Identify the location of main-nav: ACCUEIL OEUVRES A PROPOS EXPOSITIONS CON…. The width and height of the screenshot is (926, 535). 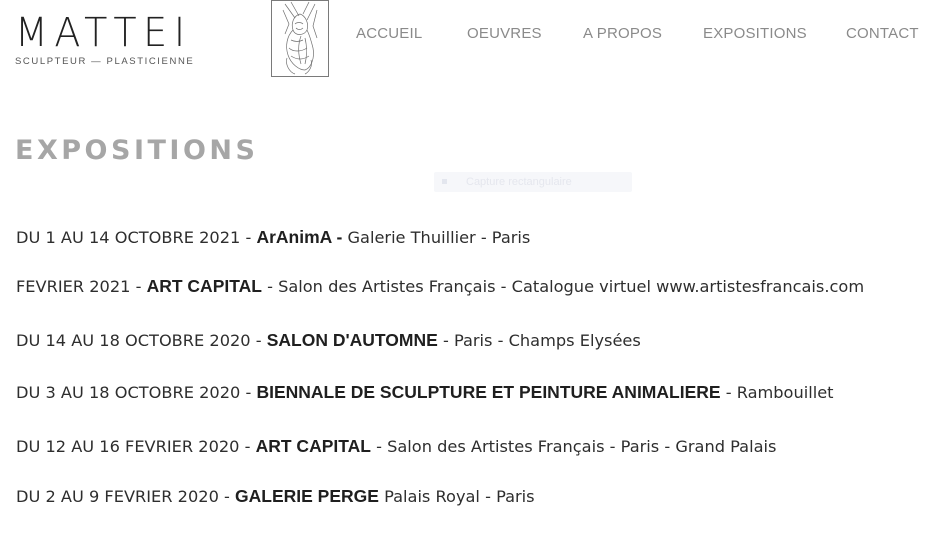
(463, 35).